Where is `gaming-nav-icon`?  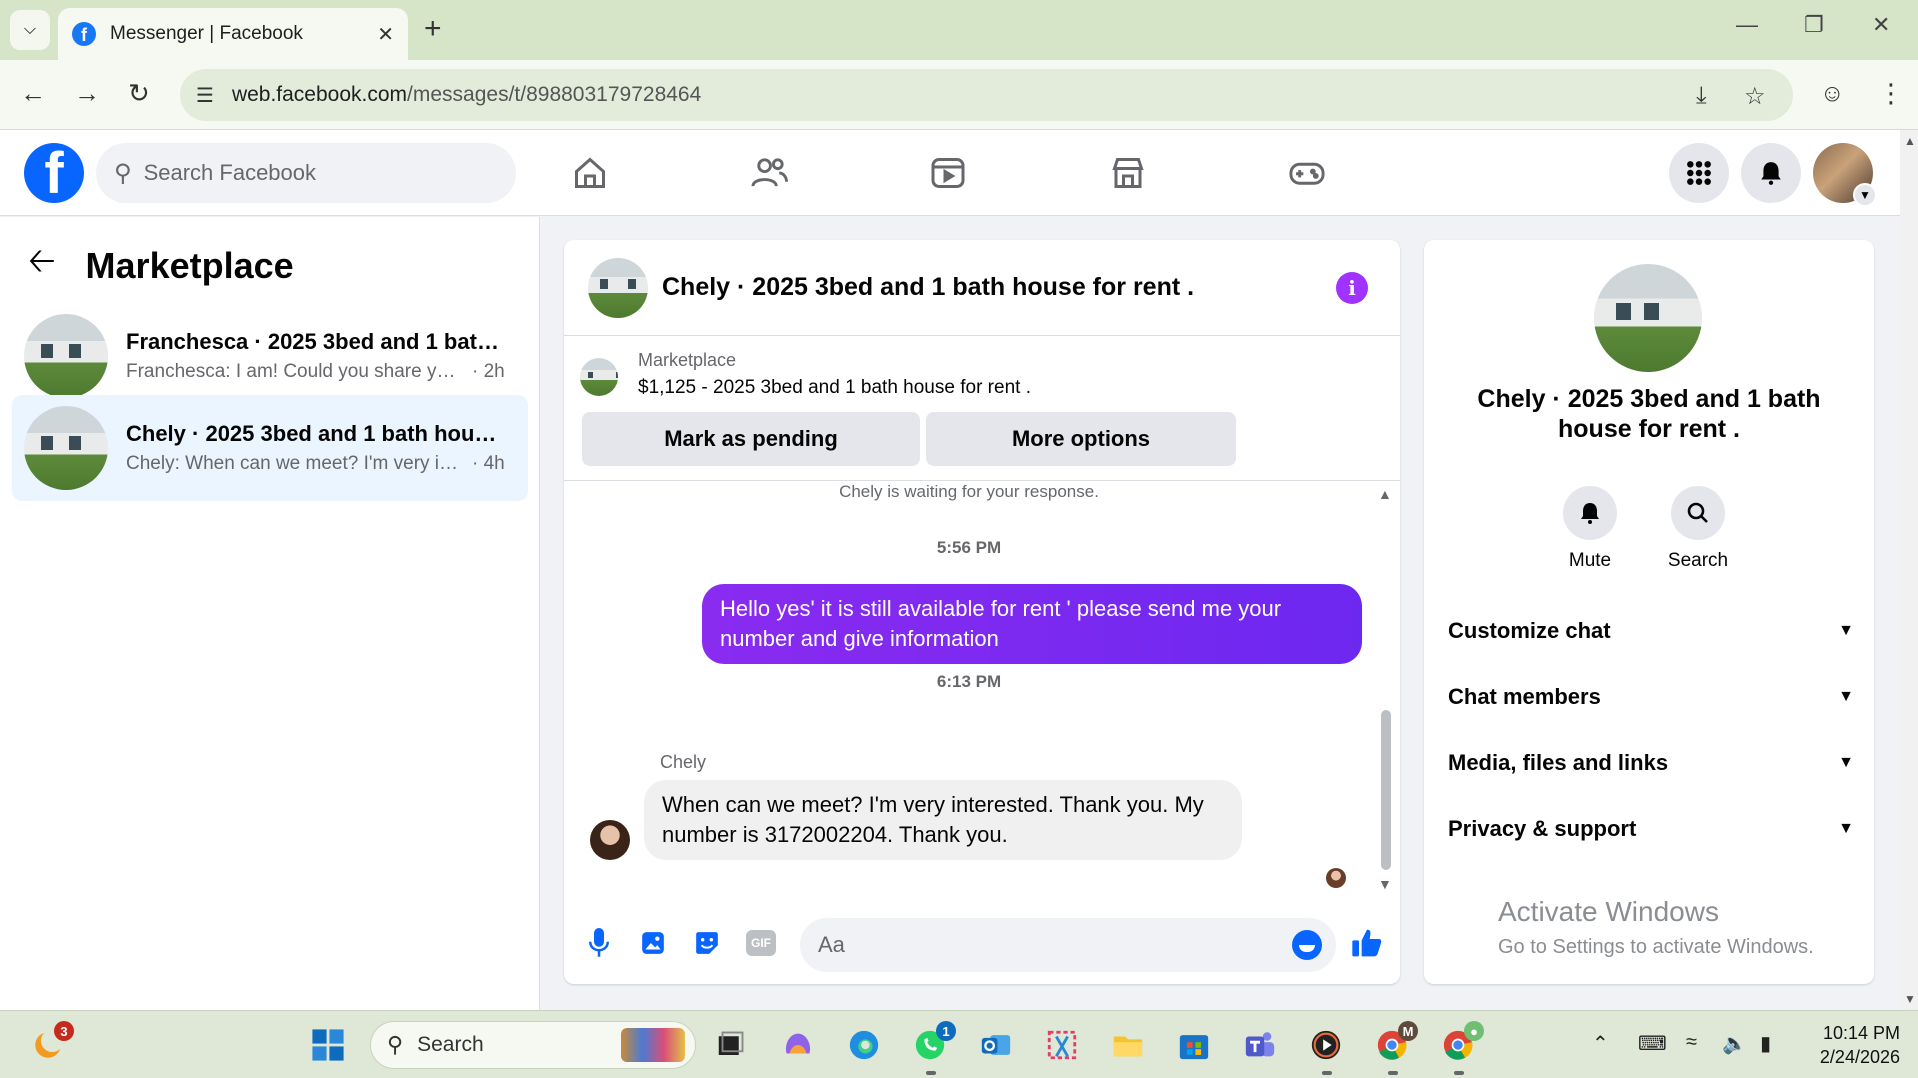 gaming-nav-icon is located at coordinates (1307, 173).